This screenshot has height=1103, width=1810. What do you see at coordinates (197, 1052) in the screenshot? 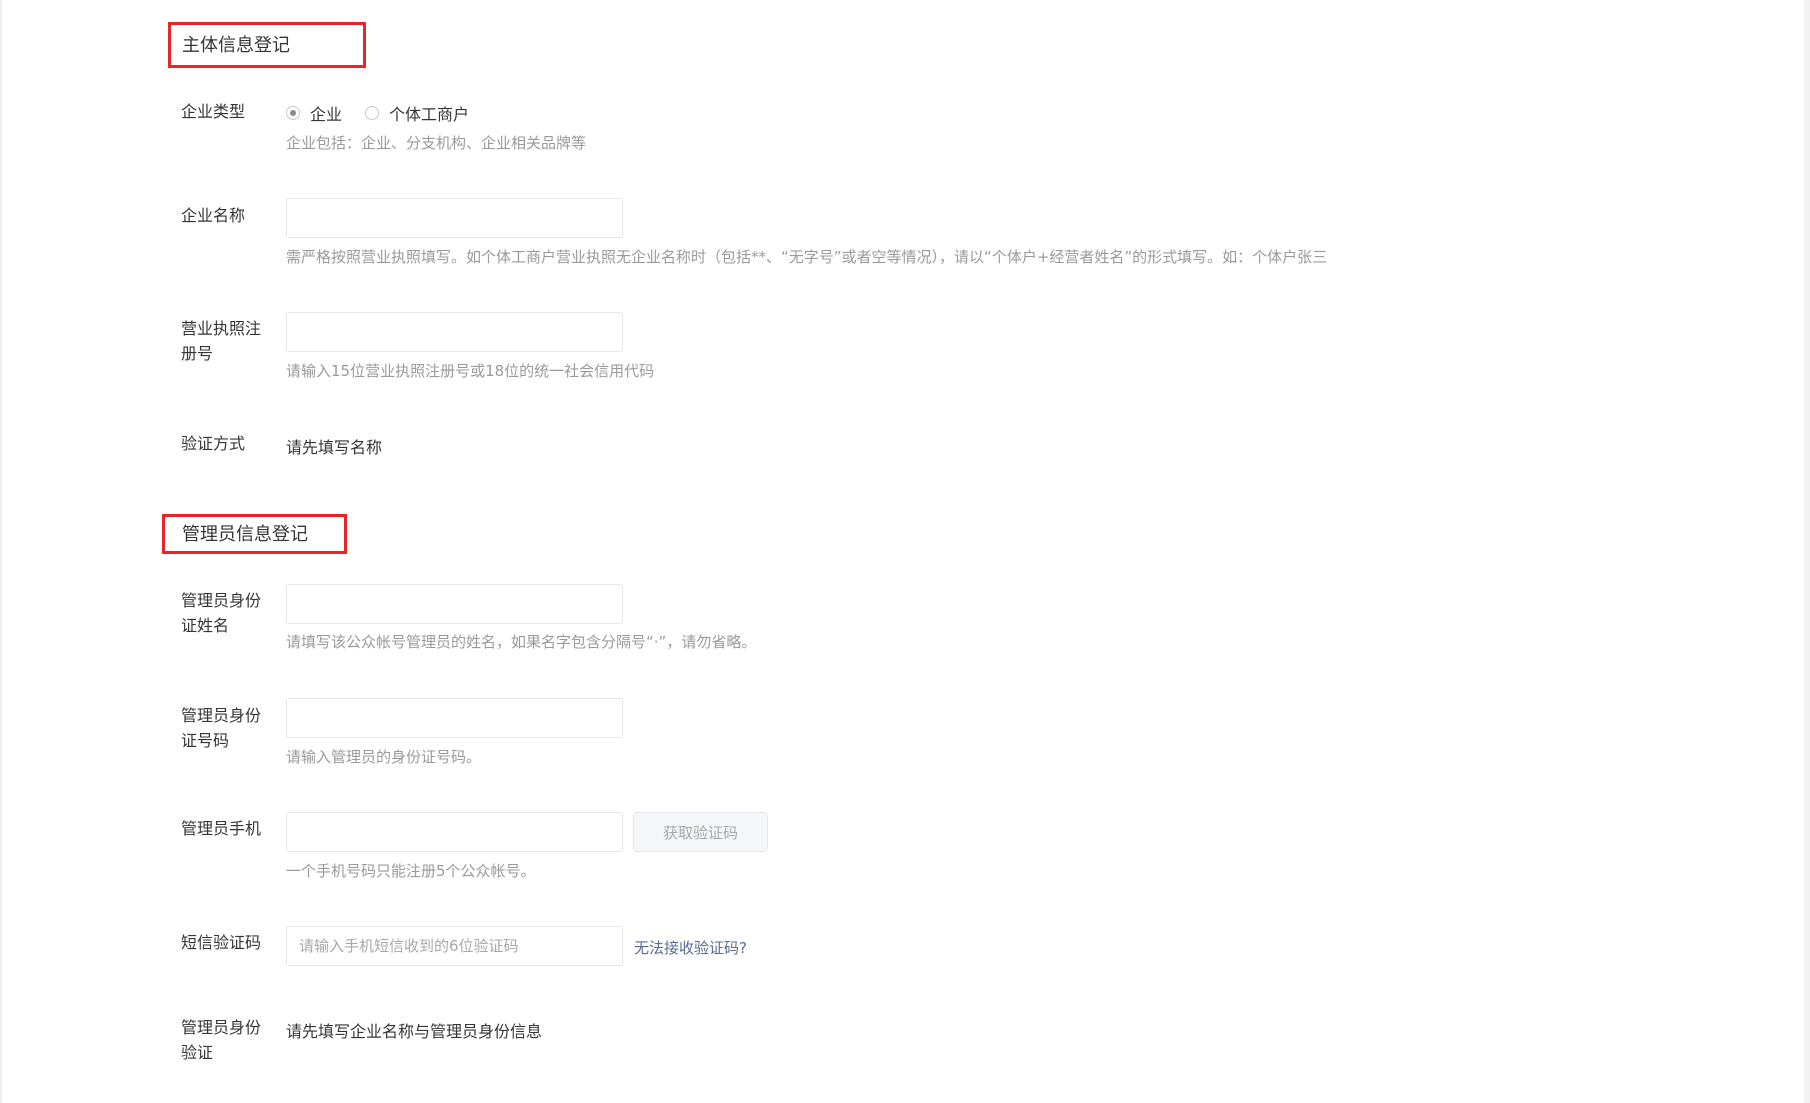
I see `admin-verify-label-line2: 验证` at bounding box center [197, 1052].